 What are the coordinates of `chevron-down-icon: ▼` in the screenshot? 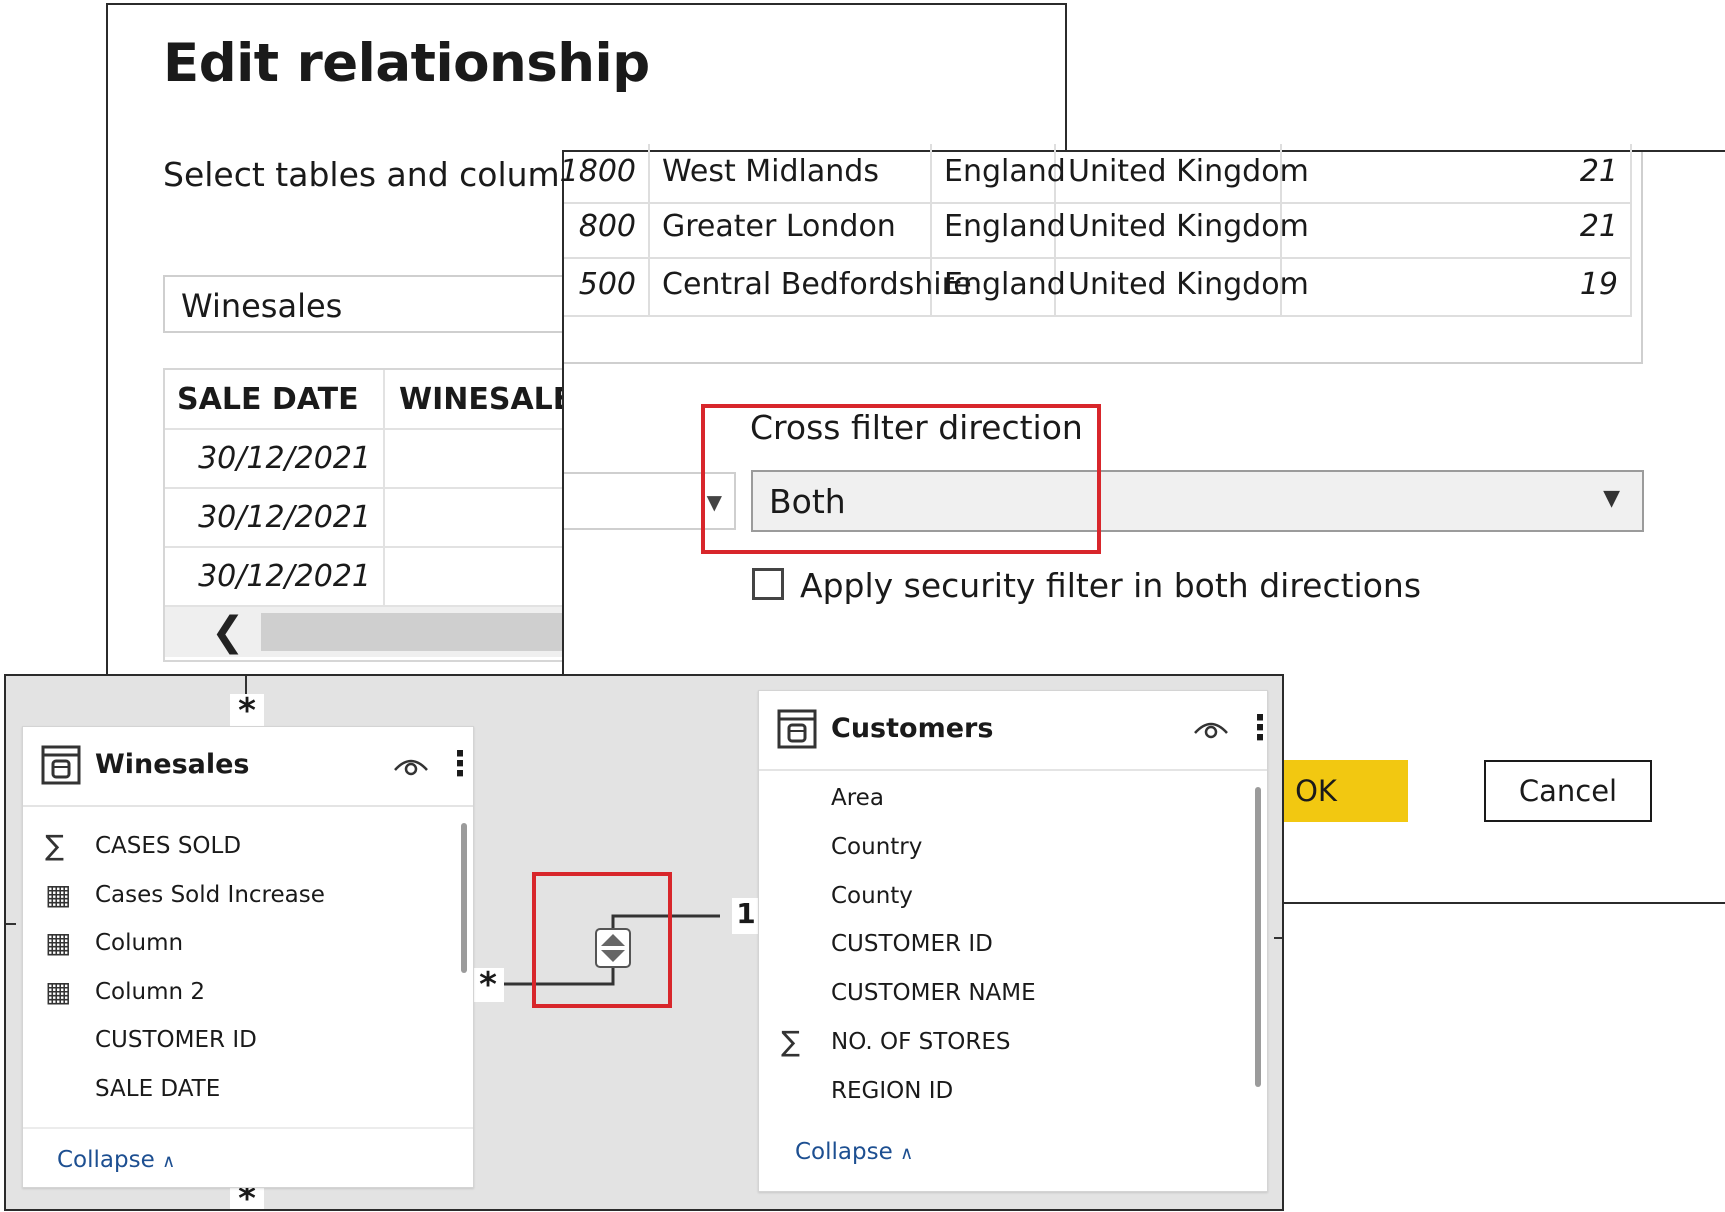 It's located at (1611, 498).